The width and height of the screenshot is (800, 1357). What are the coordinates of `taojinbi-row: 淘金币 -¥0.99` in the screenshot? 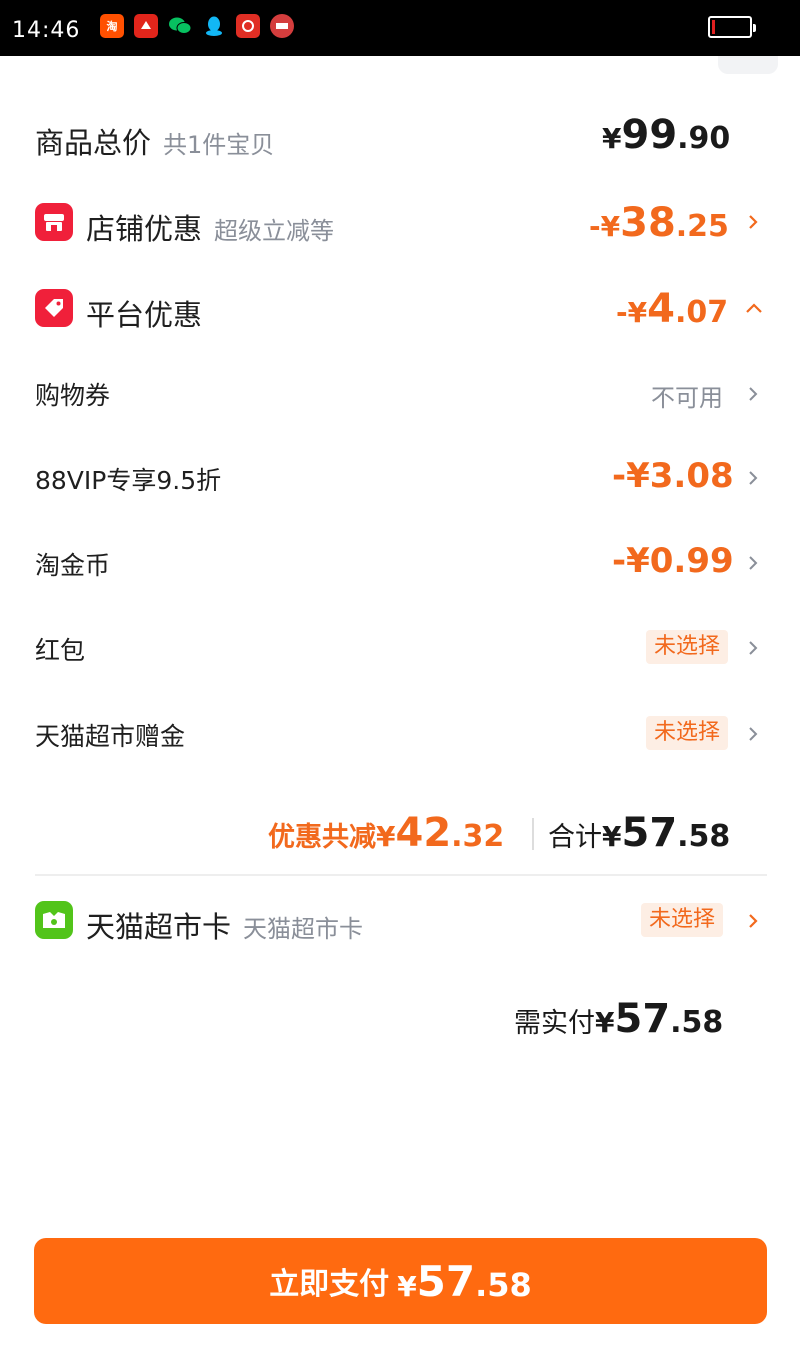 It's located at (400, 563).